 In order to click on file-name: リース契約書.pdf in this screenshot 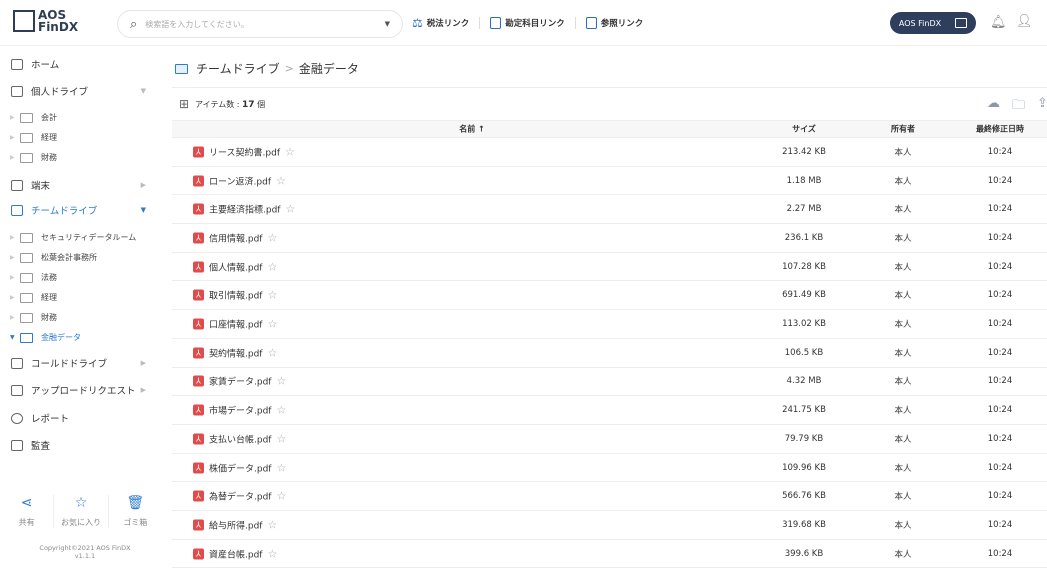, I will do `click(244, 151)`.